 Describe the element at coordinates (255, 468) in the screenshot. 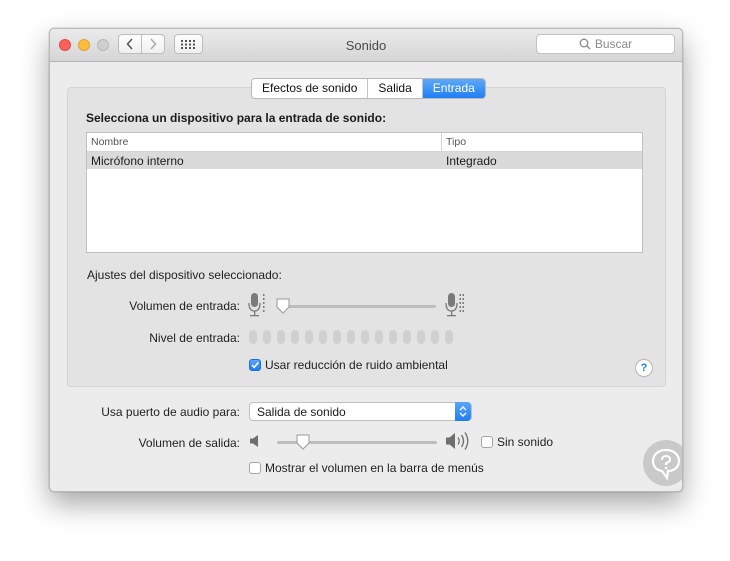

I see `show-volume-menubar-checkbox` at that location.